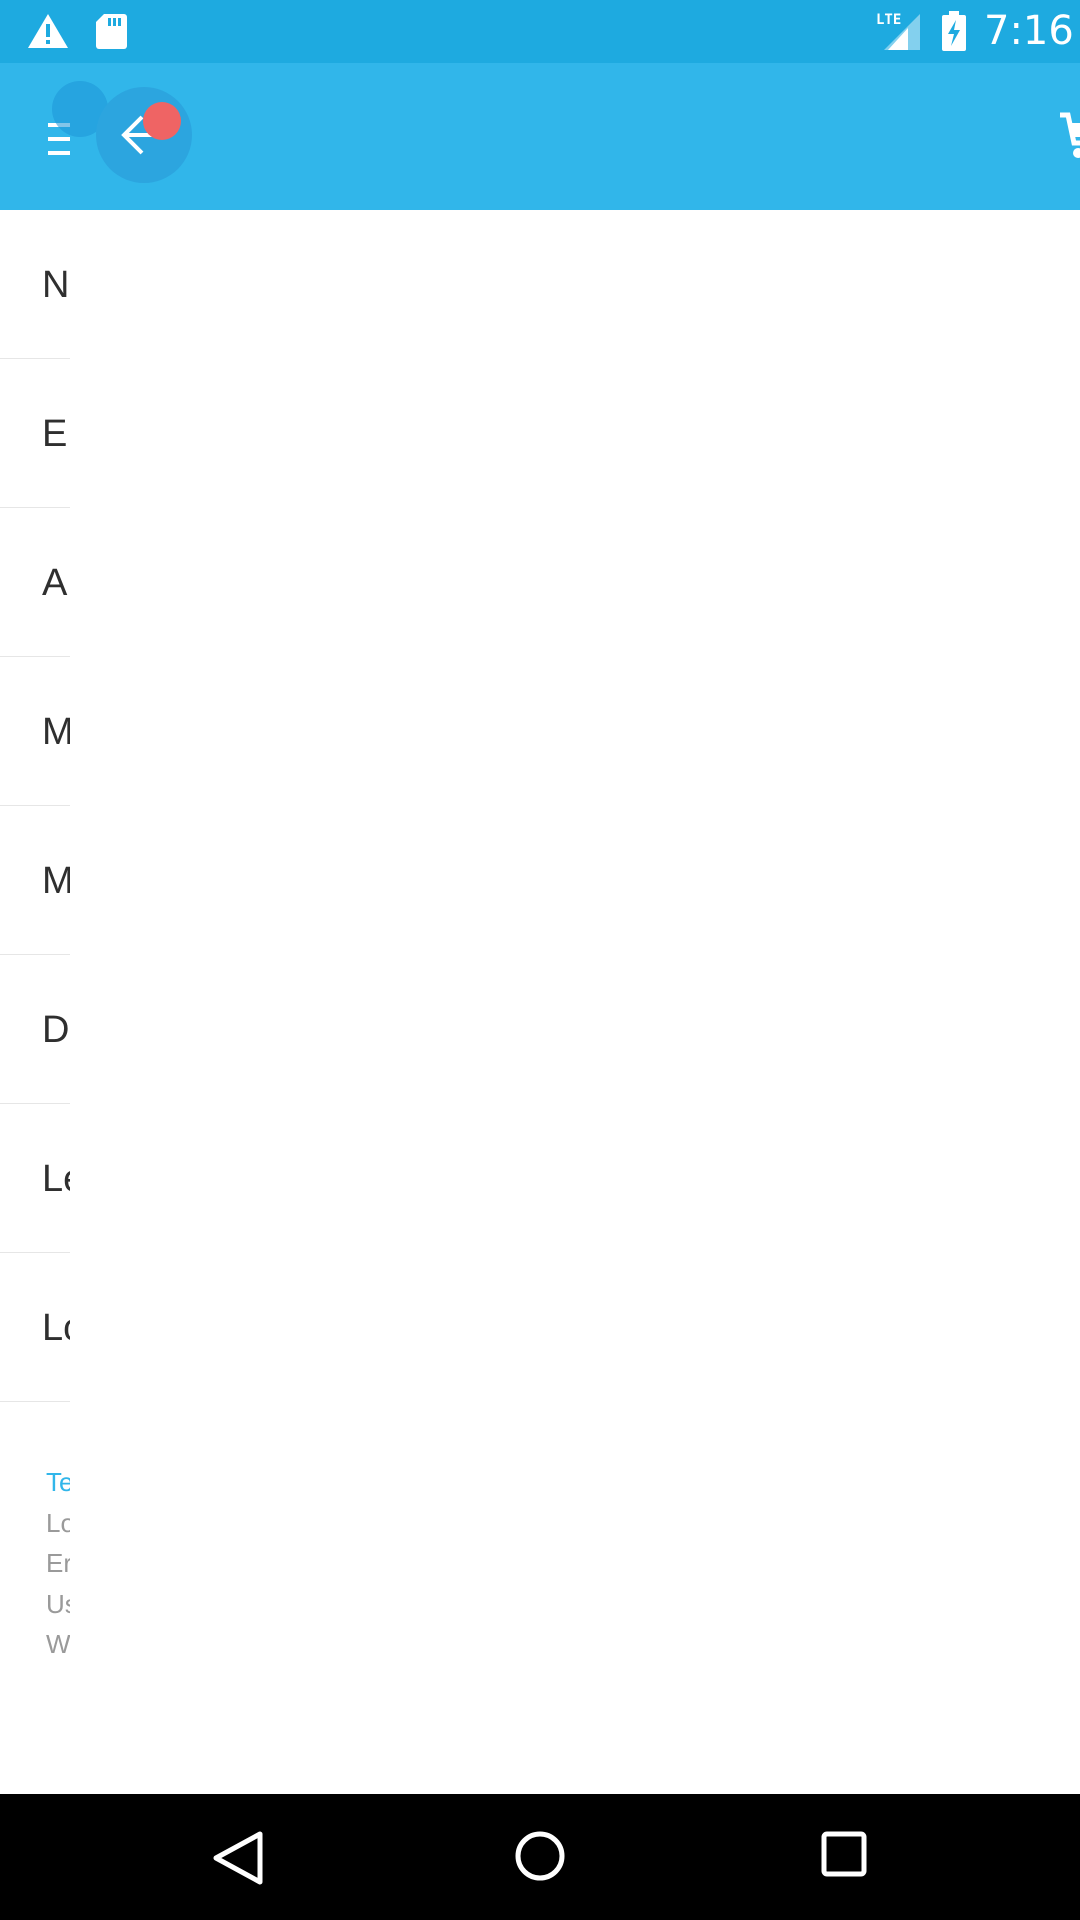  I want to click on drawer-item: E, so click(35, 433).